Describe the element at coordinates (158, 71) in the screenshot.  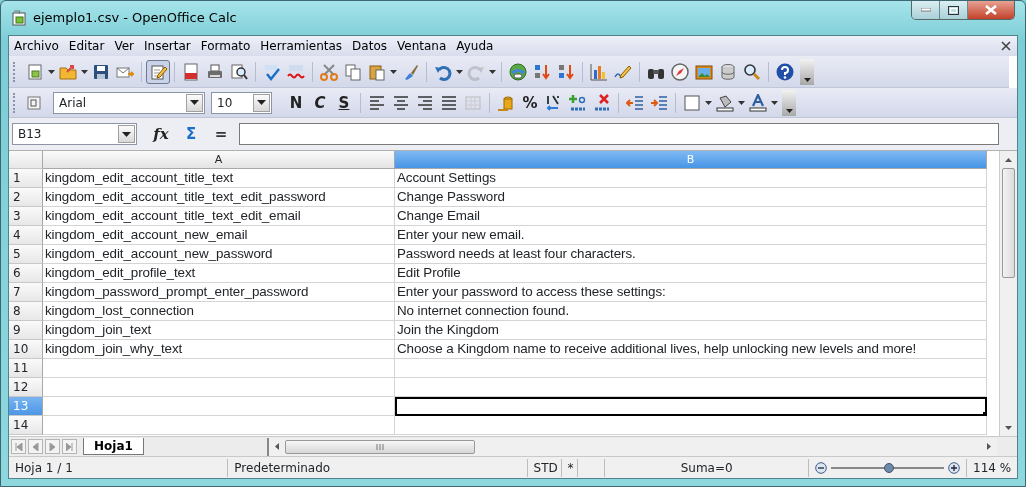
I see `pencil-document-icon` at that location.